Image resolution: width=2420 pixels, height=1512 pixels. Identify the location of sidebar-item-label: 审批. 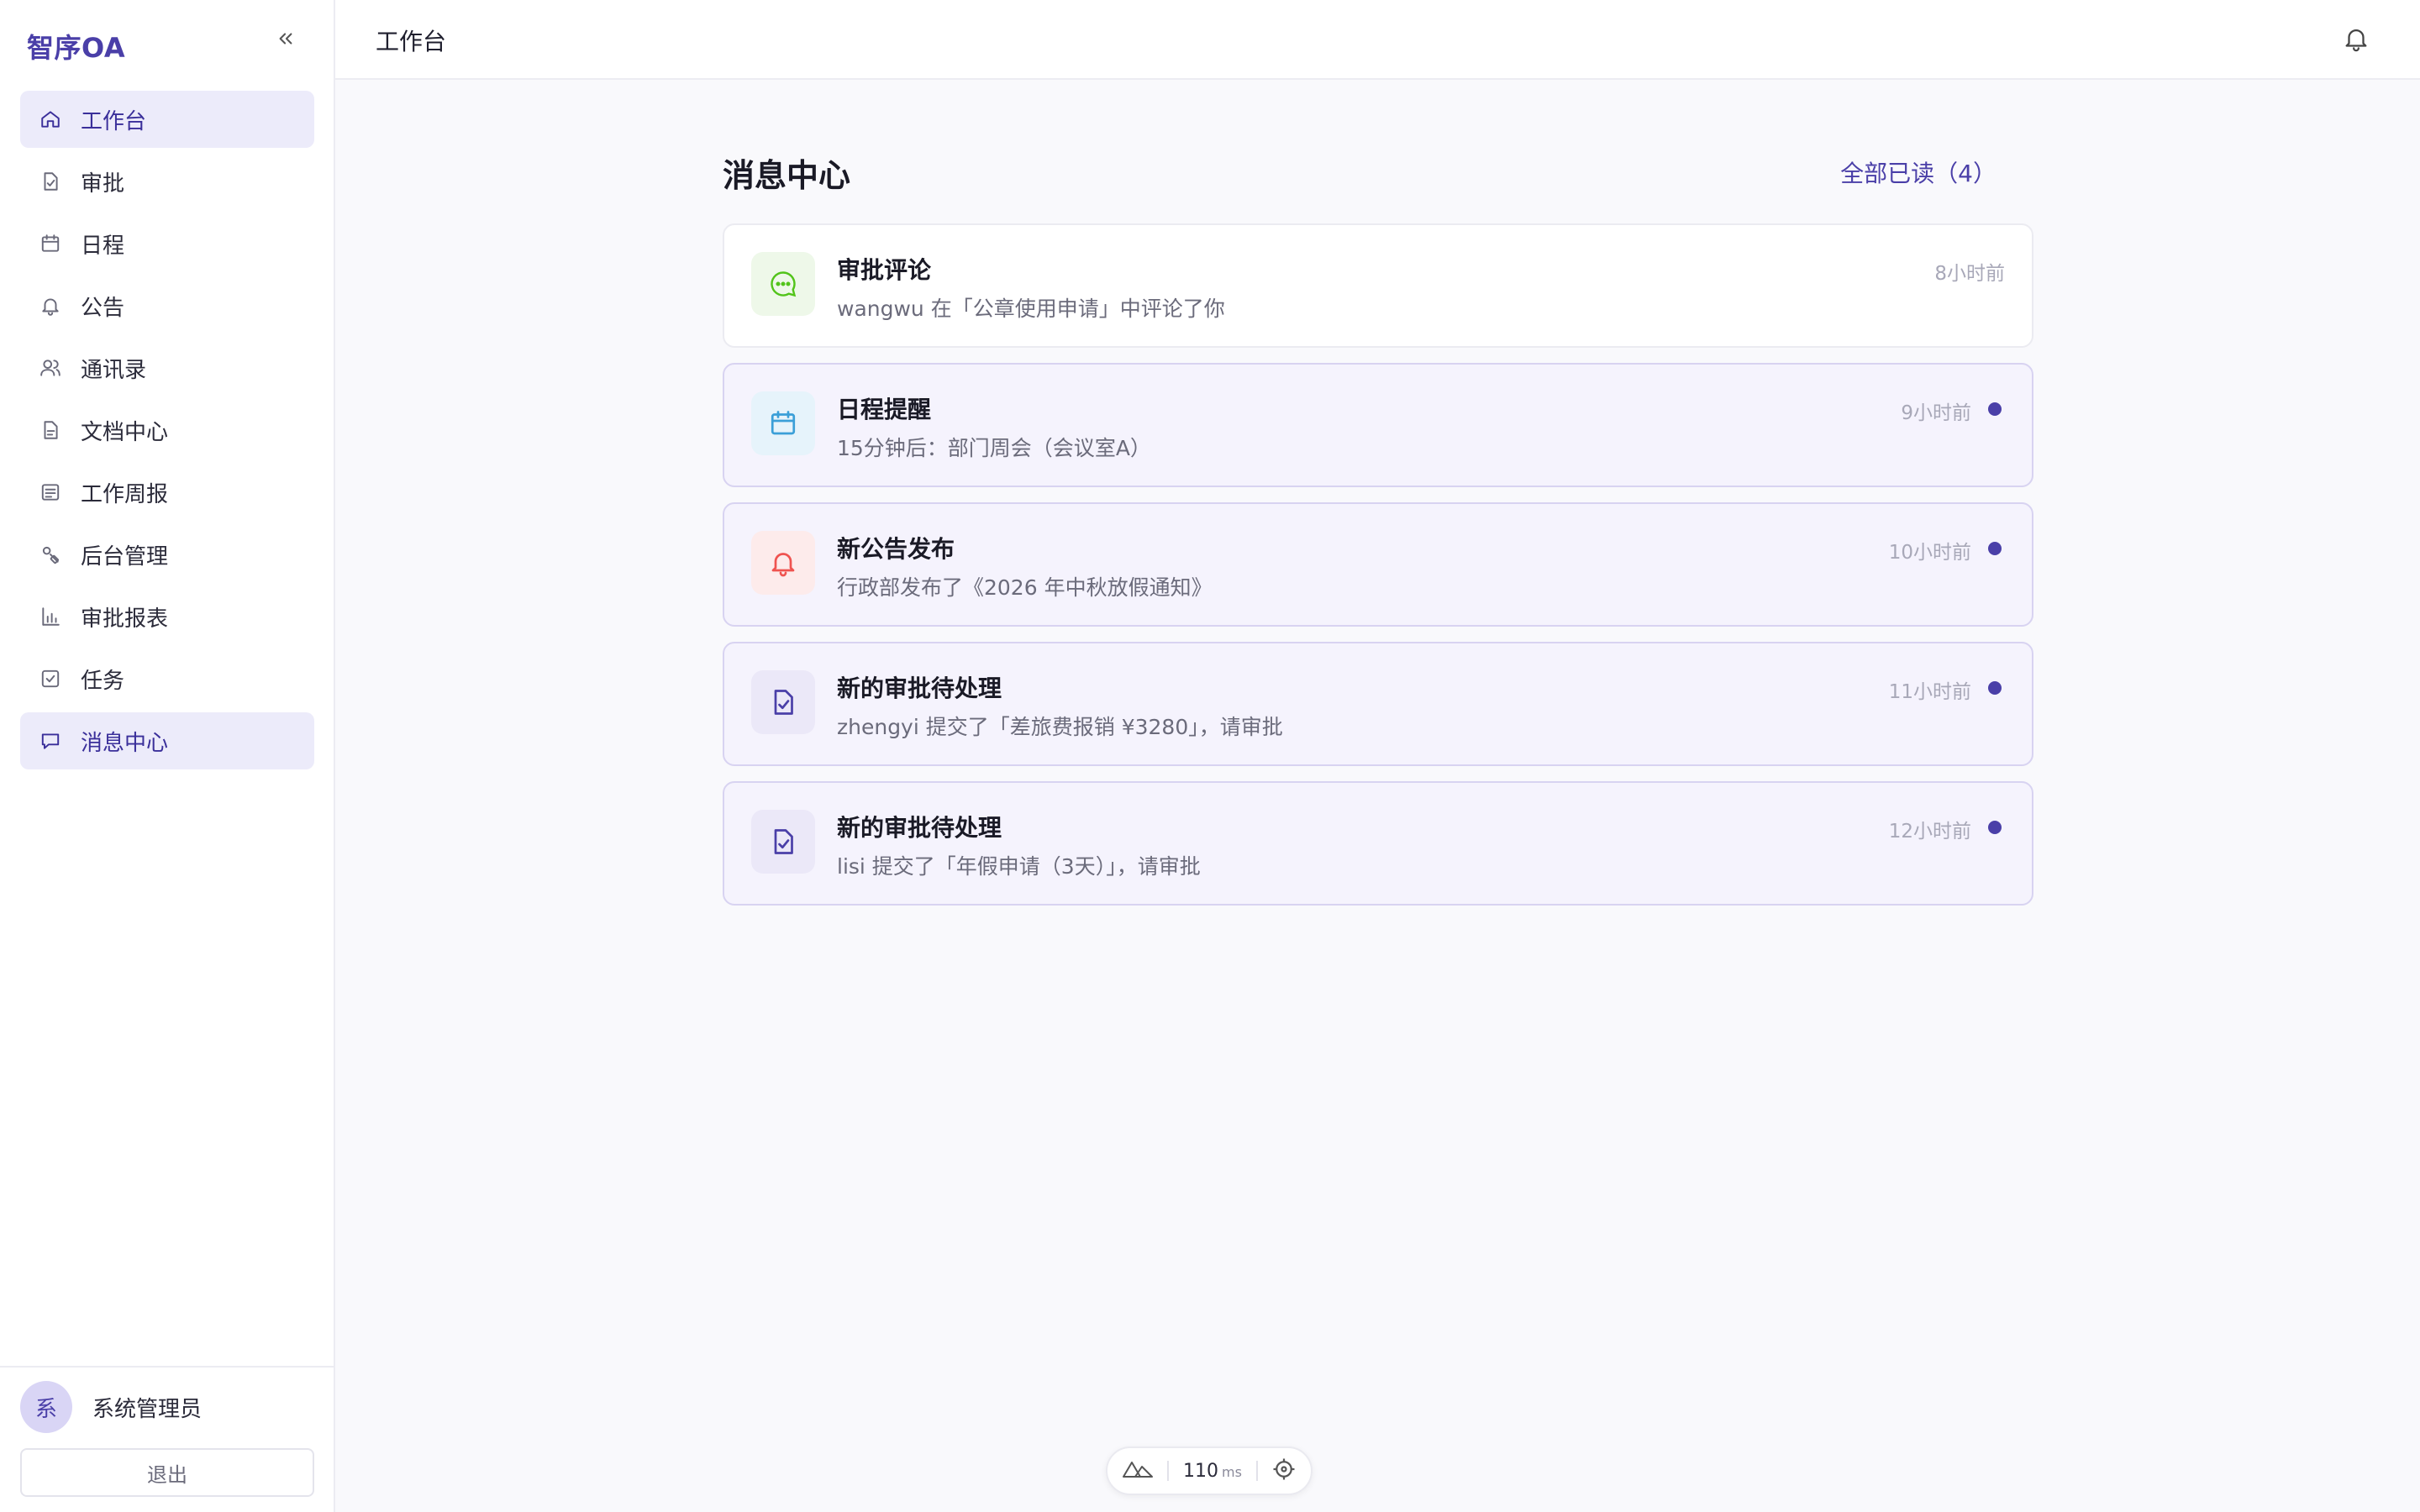
(103, 184).